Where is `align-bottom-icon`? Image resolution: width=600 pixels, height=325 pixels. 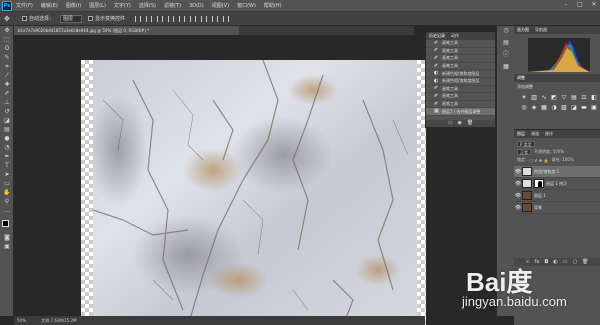 align-bottom-icon is located at coordinates (160, 18).